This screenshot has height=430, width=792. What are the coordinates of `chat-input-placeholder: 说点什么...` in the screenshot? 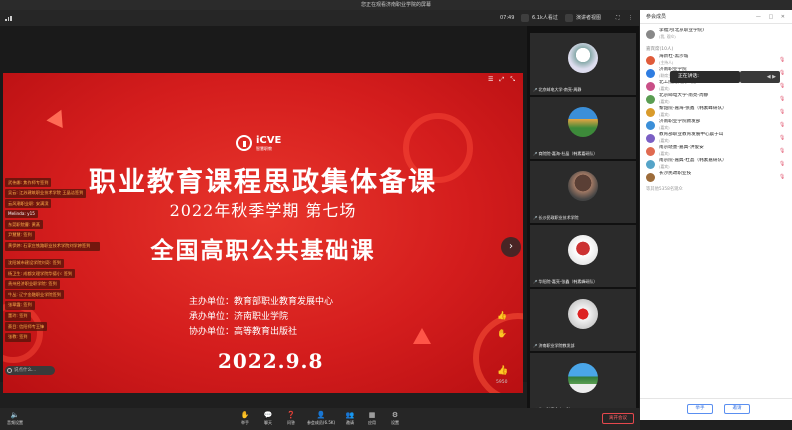 It's located at (25, 370).